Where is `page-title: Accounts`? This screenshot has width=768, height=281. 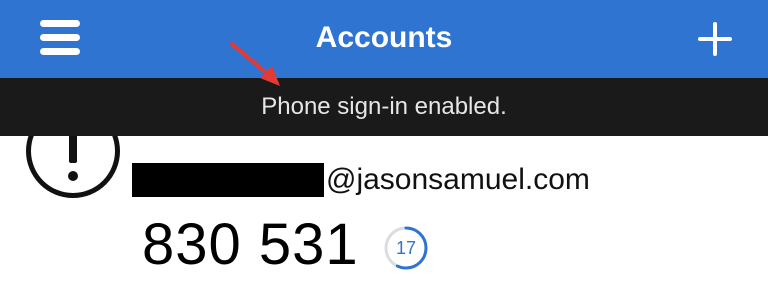
page-title: Accounts is located at coordinates (384, 37).